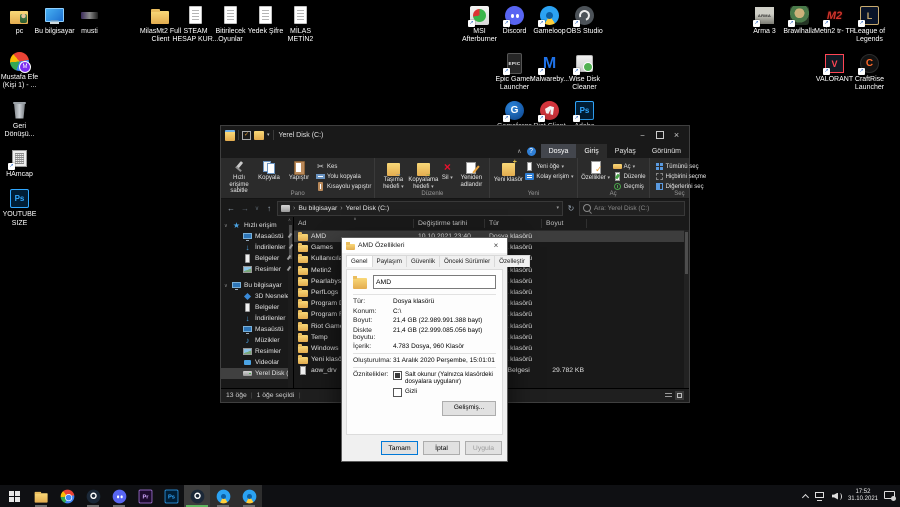  I want to click on copy-path-button: Yolu kopyala, so click(343, 176).